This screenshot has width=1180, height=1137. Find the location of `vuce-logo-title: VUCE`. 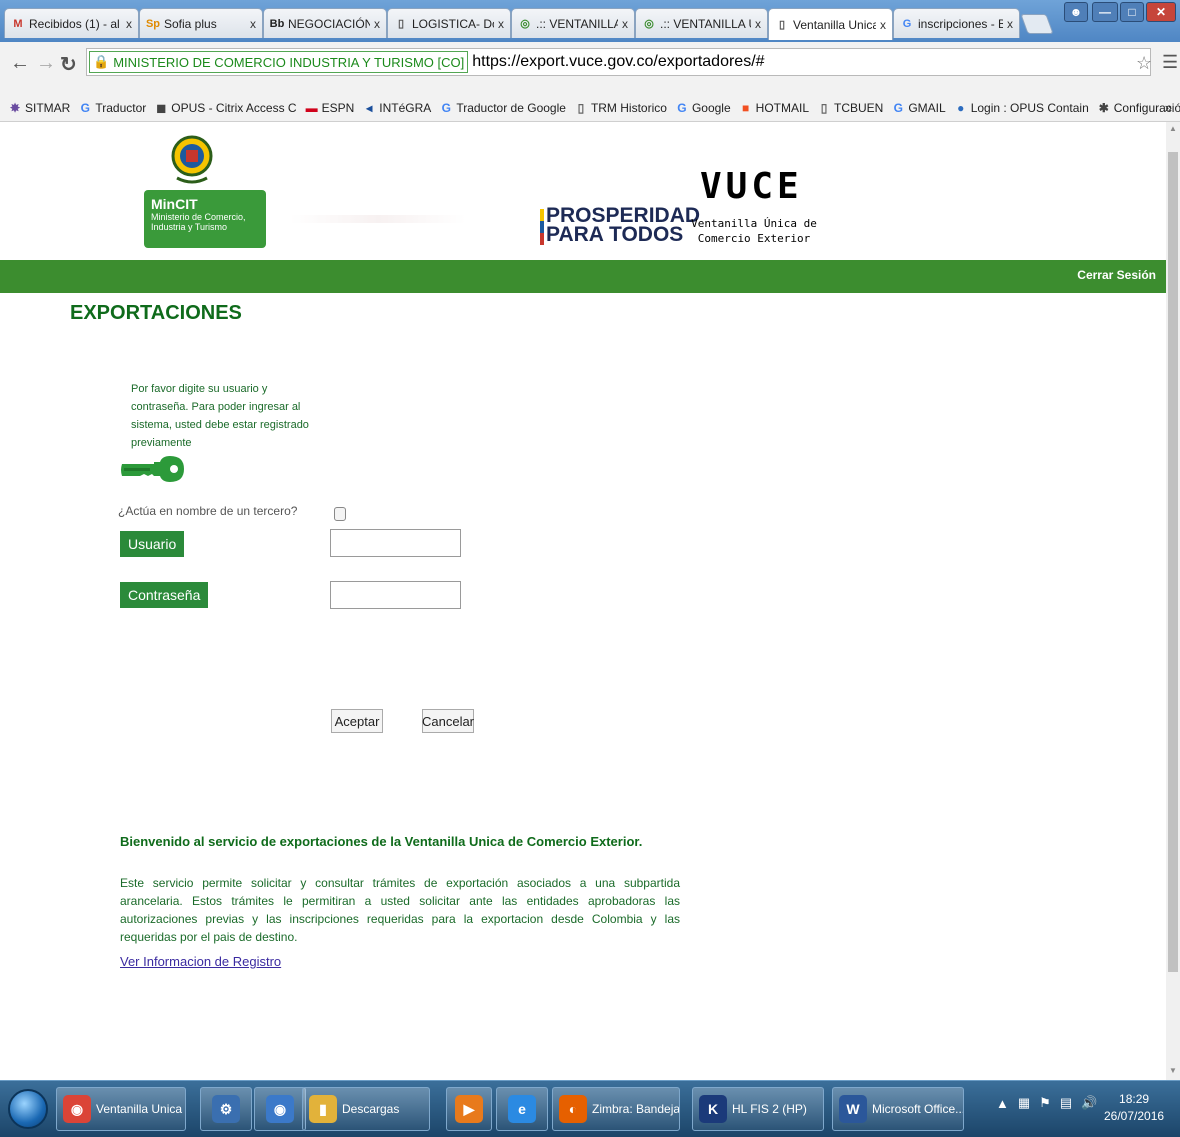

vuce-logo-title: VUCE is located at coordinates (751, 186).